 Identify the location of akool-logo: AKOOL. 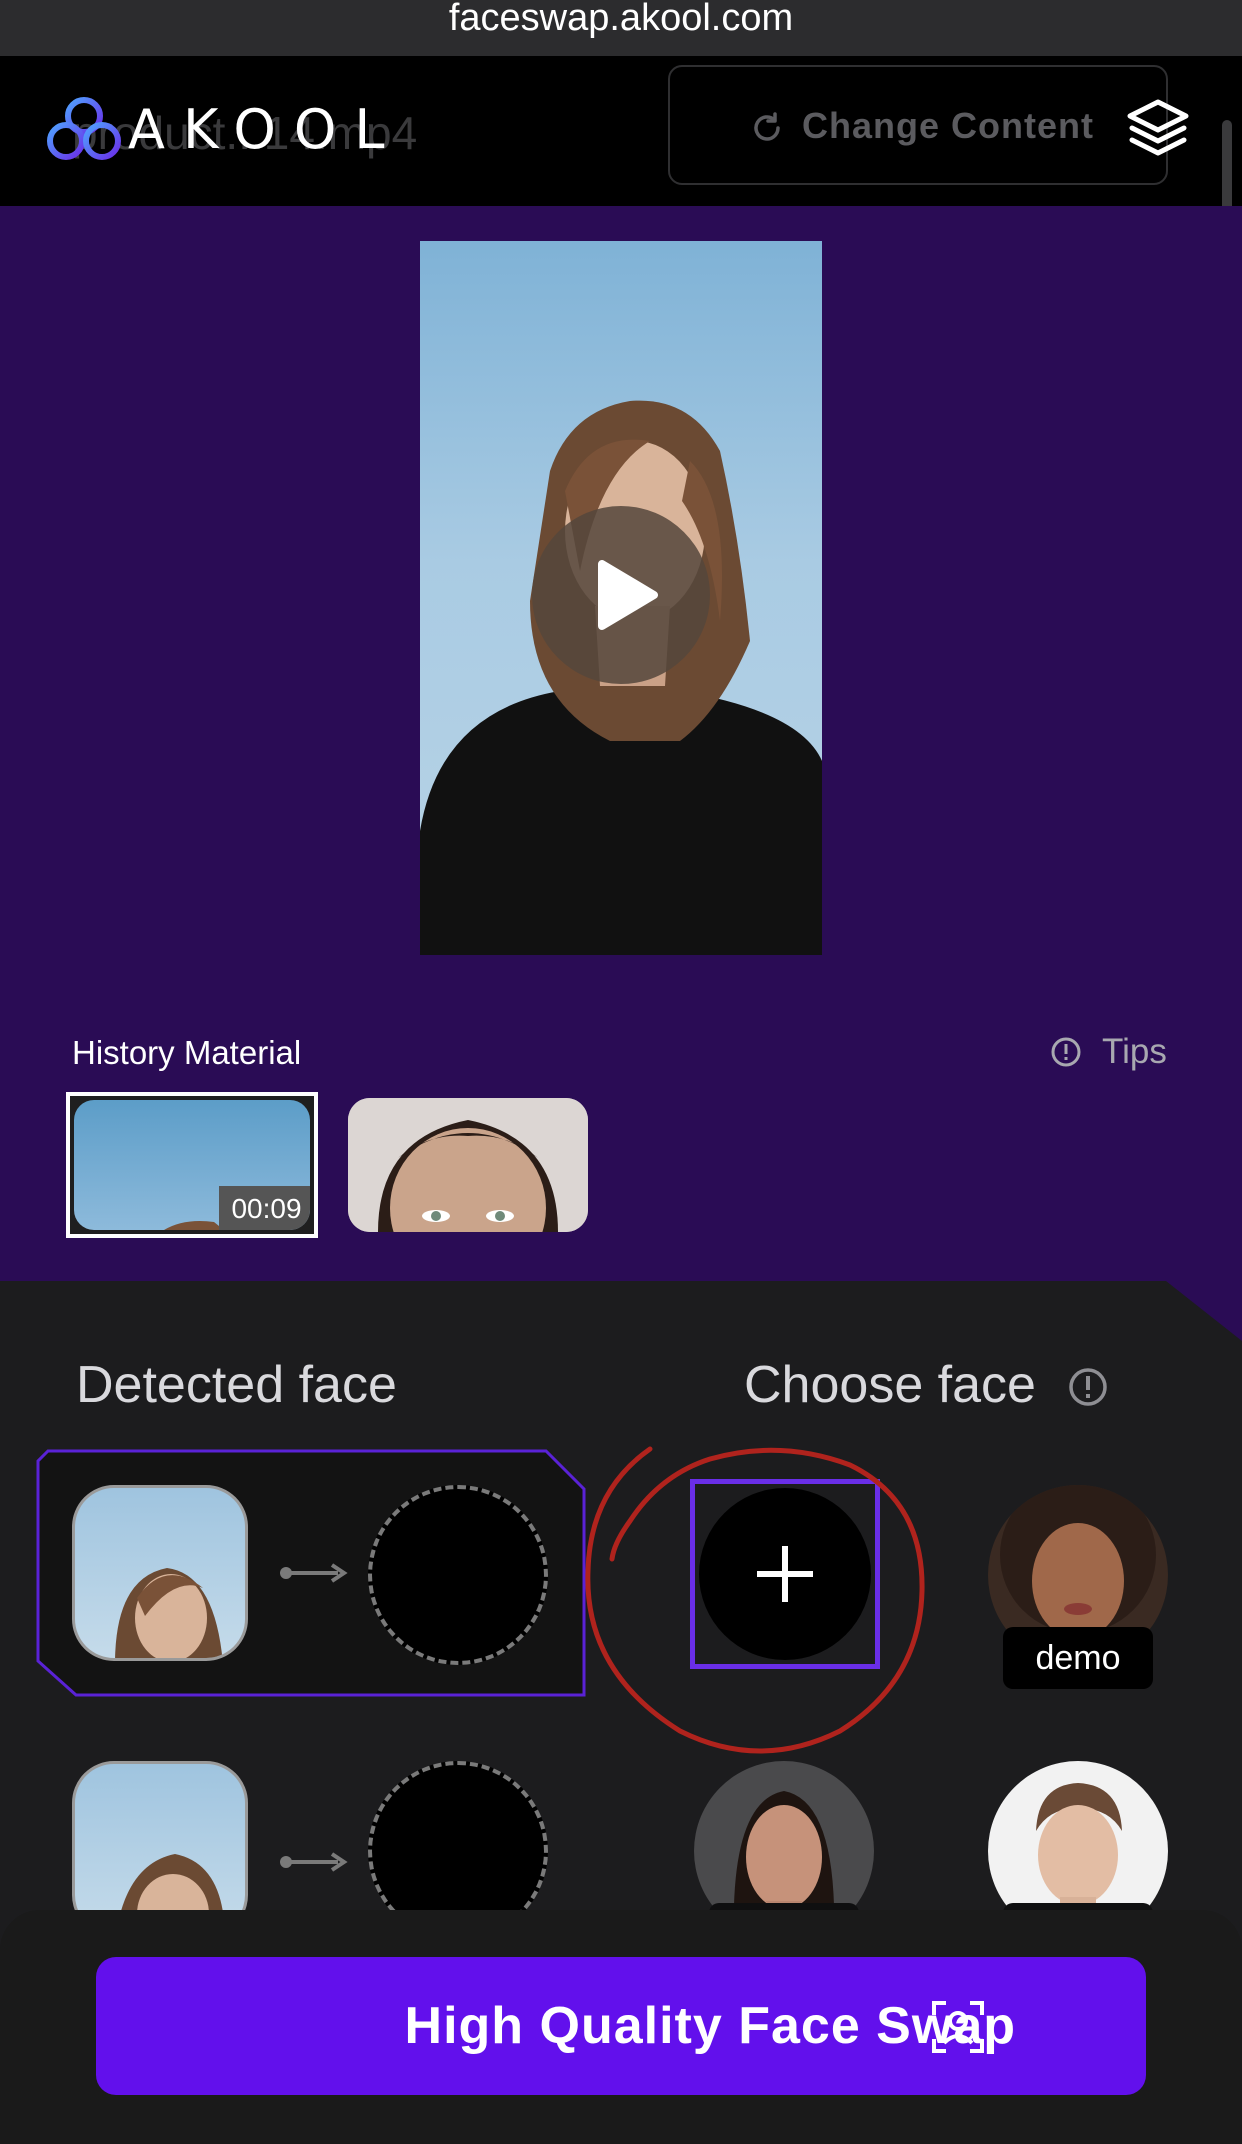
(215, 130).